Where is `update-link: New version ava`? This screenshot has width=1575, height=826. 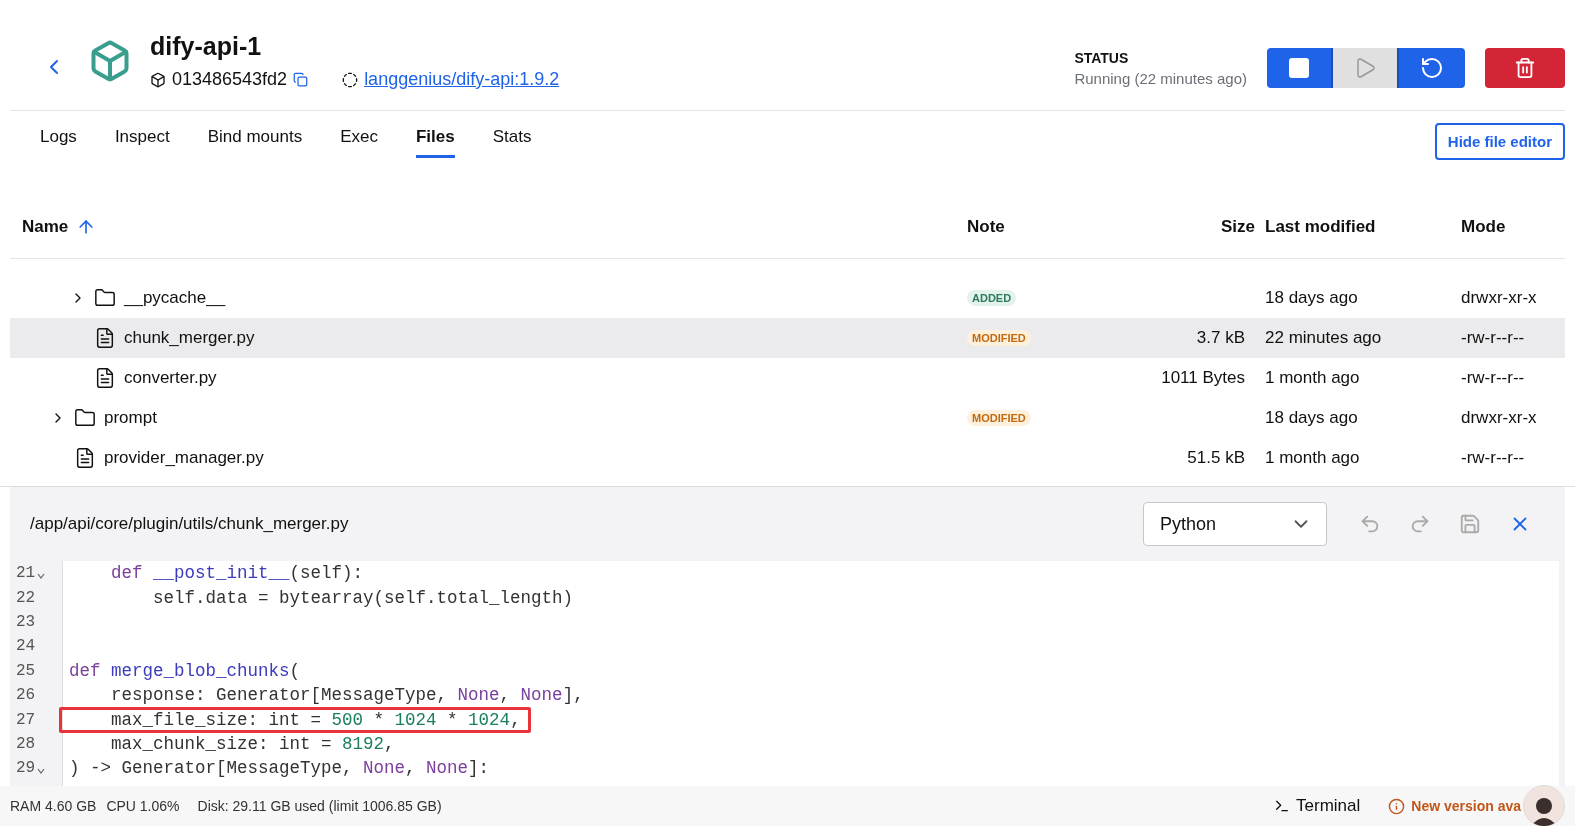 update-link: New version ava is located at coordinates (1454, 806).